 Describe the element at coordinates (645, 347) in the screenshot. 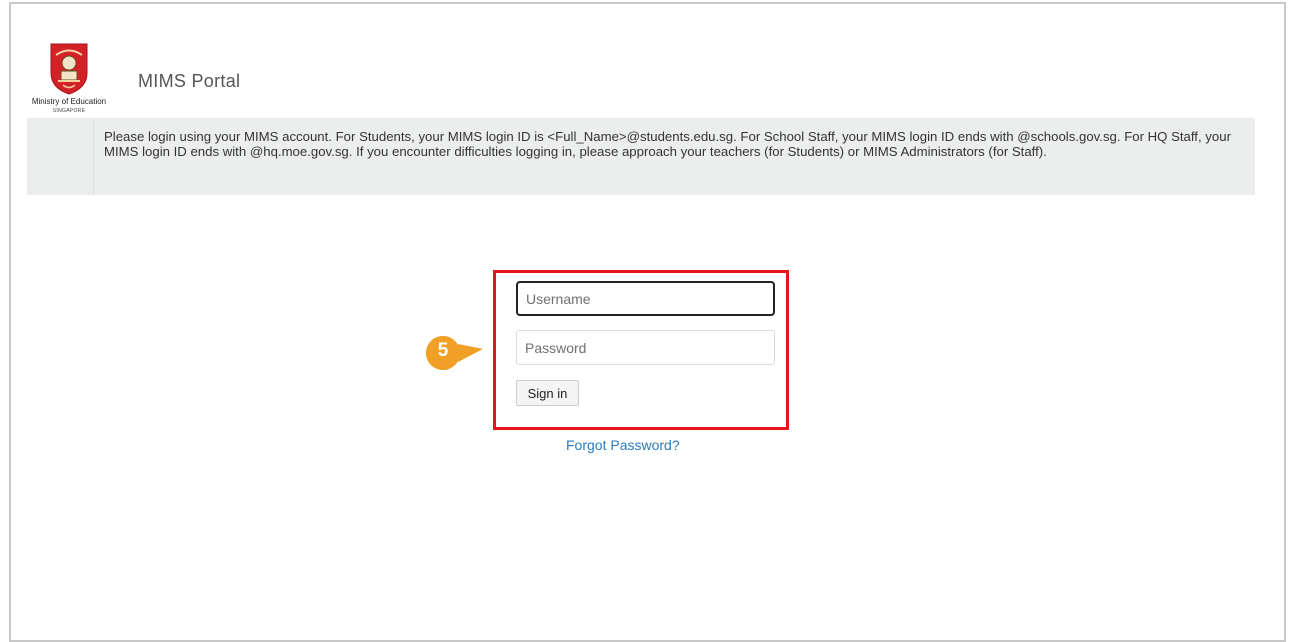

I see `password-input` at that location.